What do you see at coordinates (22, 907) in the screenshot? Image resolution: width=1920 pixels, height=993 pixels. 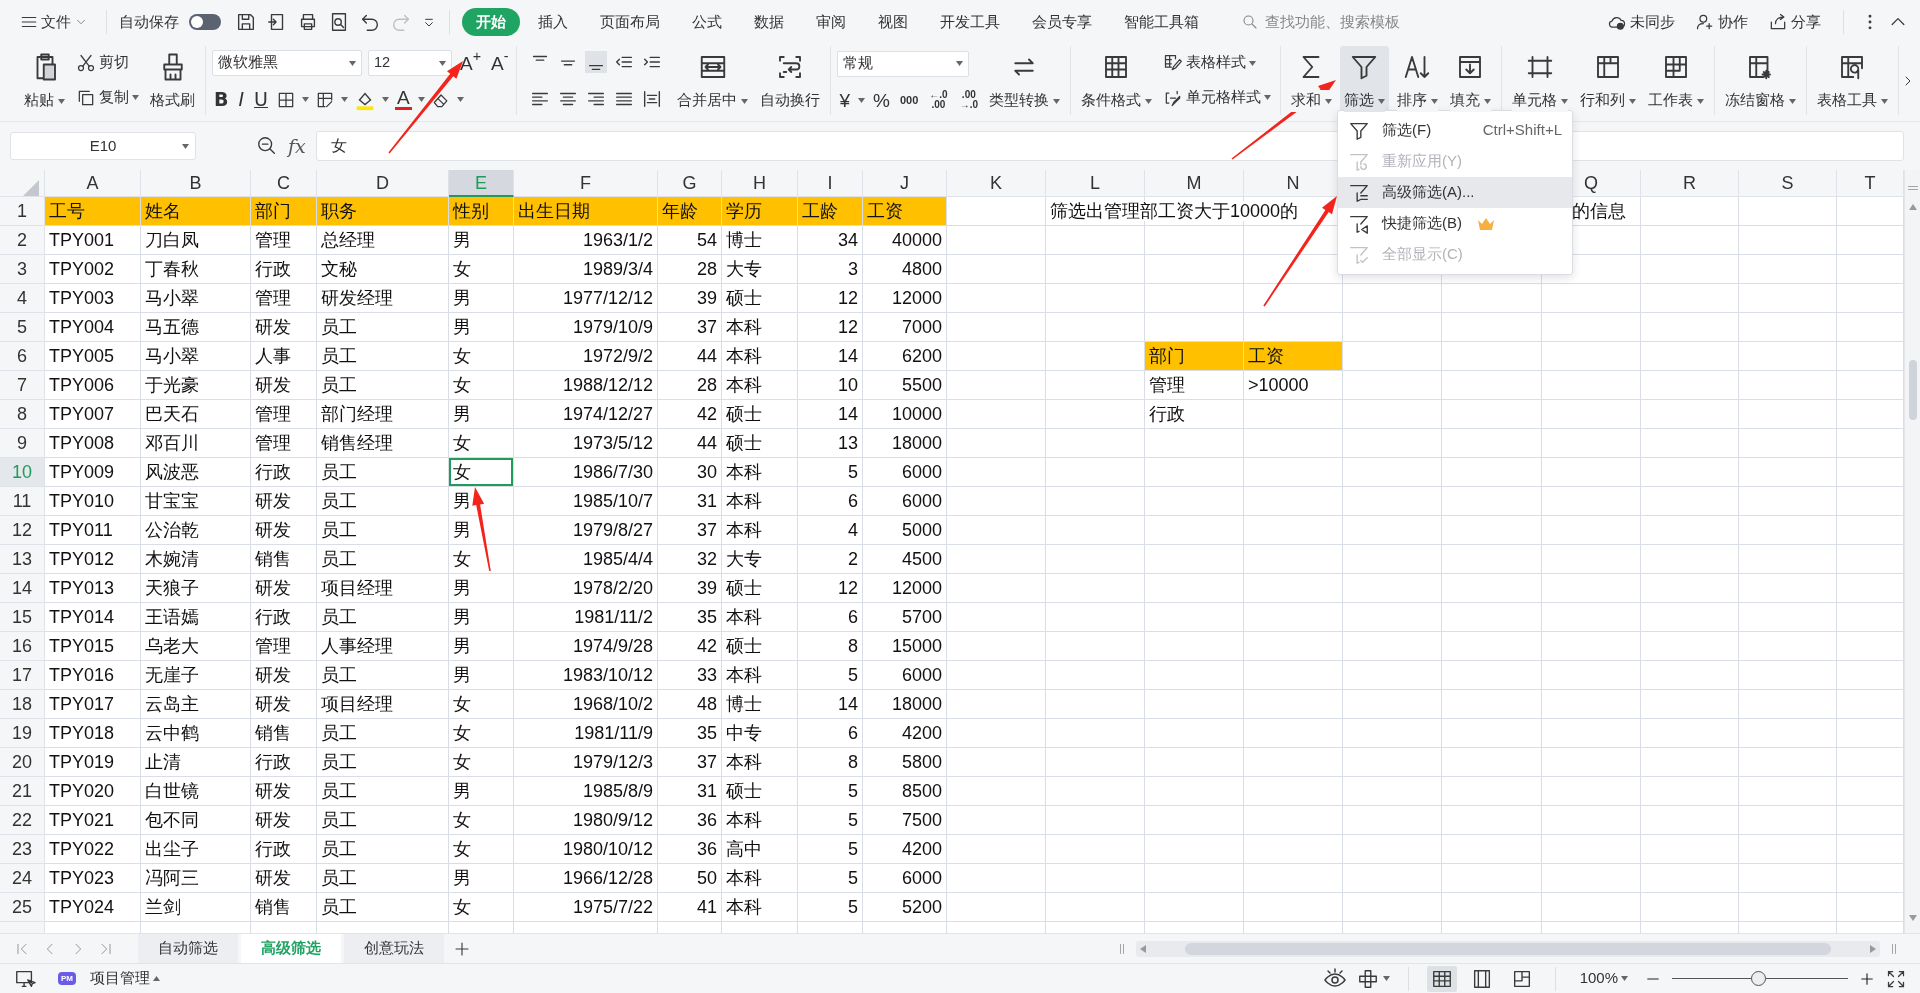 I see `row-header: 25` at bounding box center [22, 907].